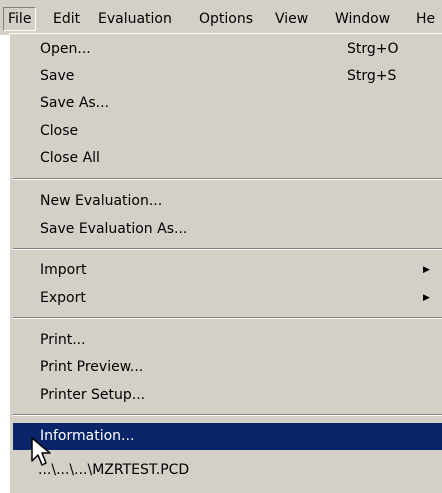  I want to click on mouse-pointer-icon, so click(41, 451).